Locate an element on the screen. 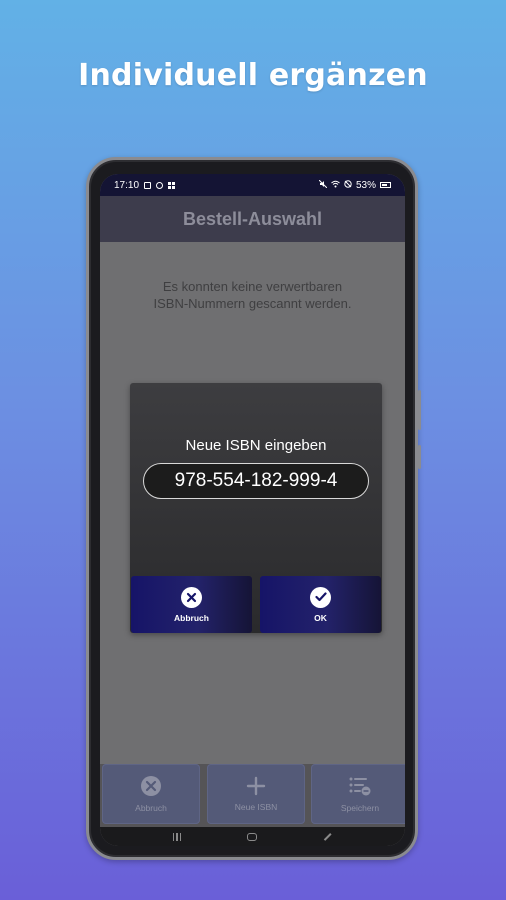 This screenshot has width=506, height=900. app-title: Bestell-Auswahl is located at coordinates (252, 218).